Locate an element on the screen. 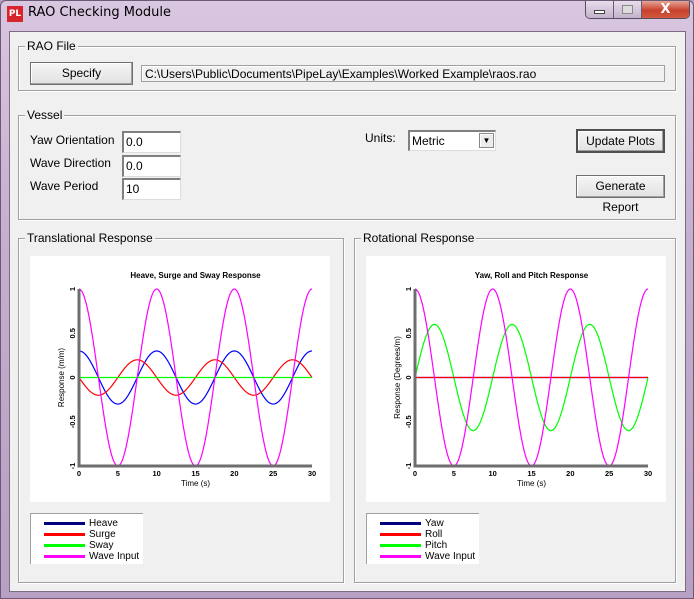  legend-item-surge: Surge is located at coordinates (80, 534).